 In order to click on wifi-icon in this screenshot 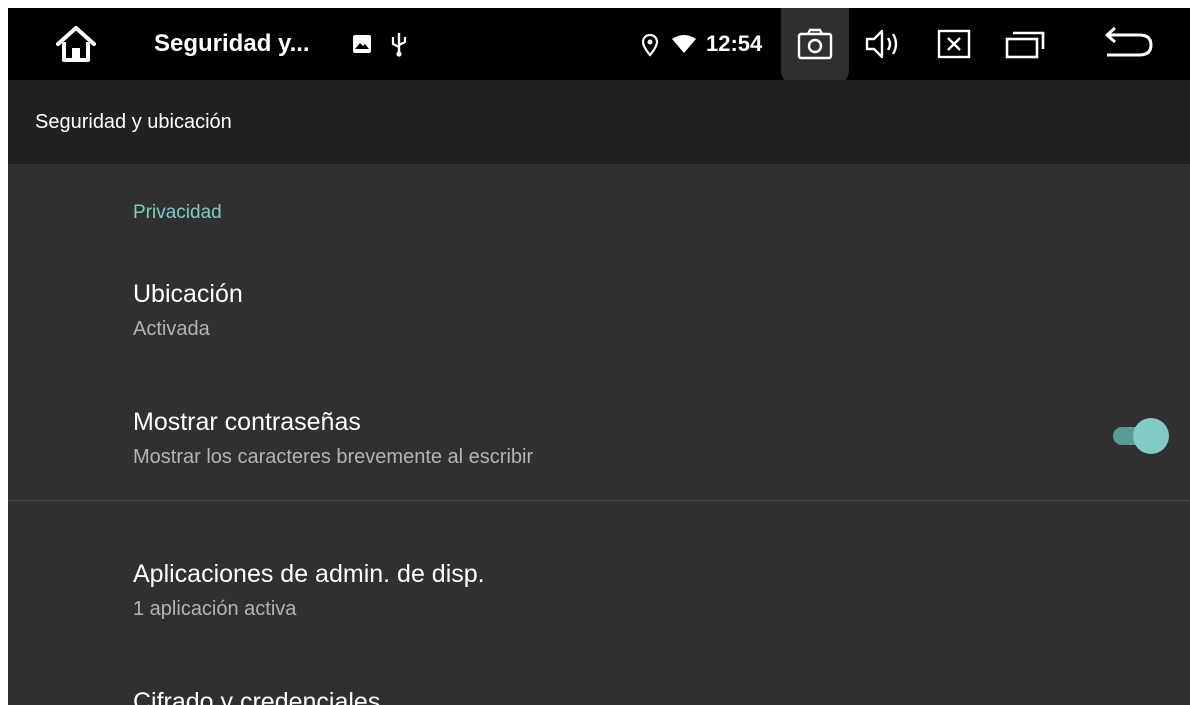, I will do `click(684, 44)`.